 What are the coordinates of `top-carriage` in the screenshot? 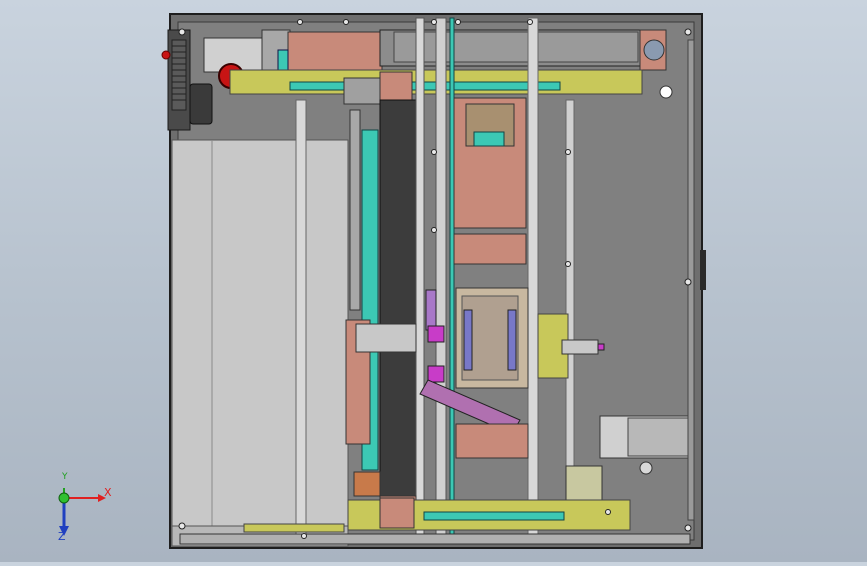 It's located at (362, 91).